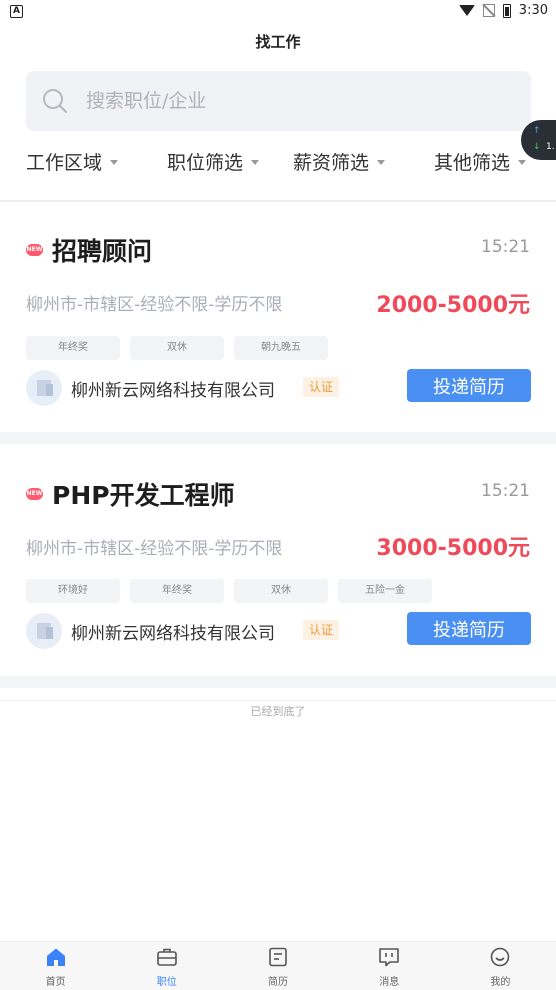 The width and height of the screenshot is (556, 990). Describe the element at coordinates (166, 982) in the screenshot. I see `nav-label: 职位` at that location.